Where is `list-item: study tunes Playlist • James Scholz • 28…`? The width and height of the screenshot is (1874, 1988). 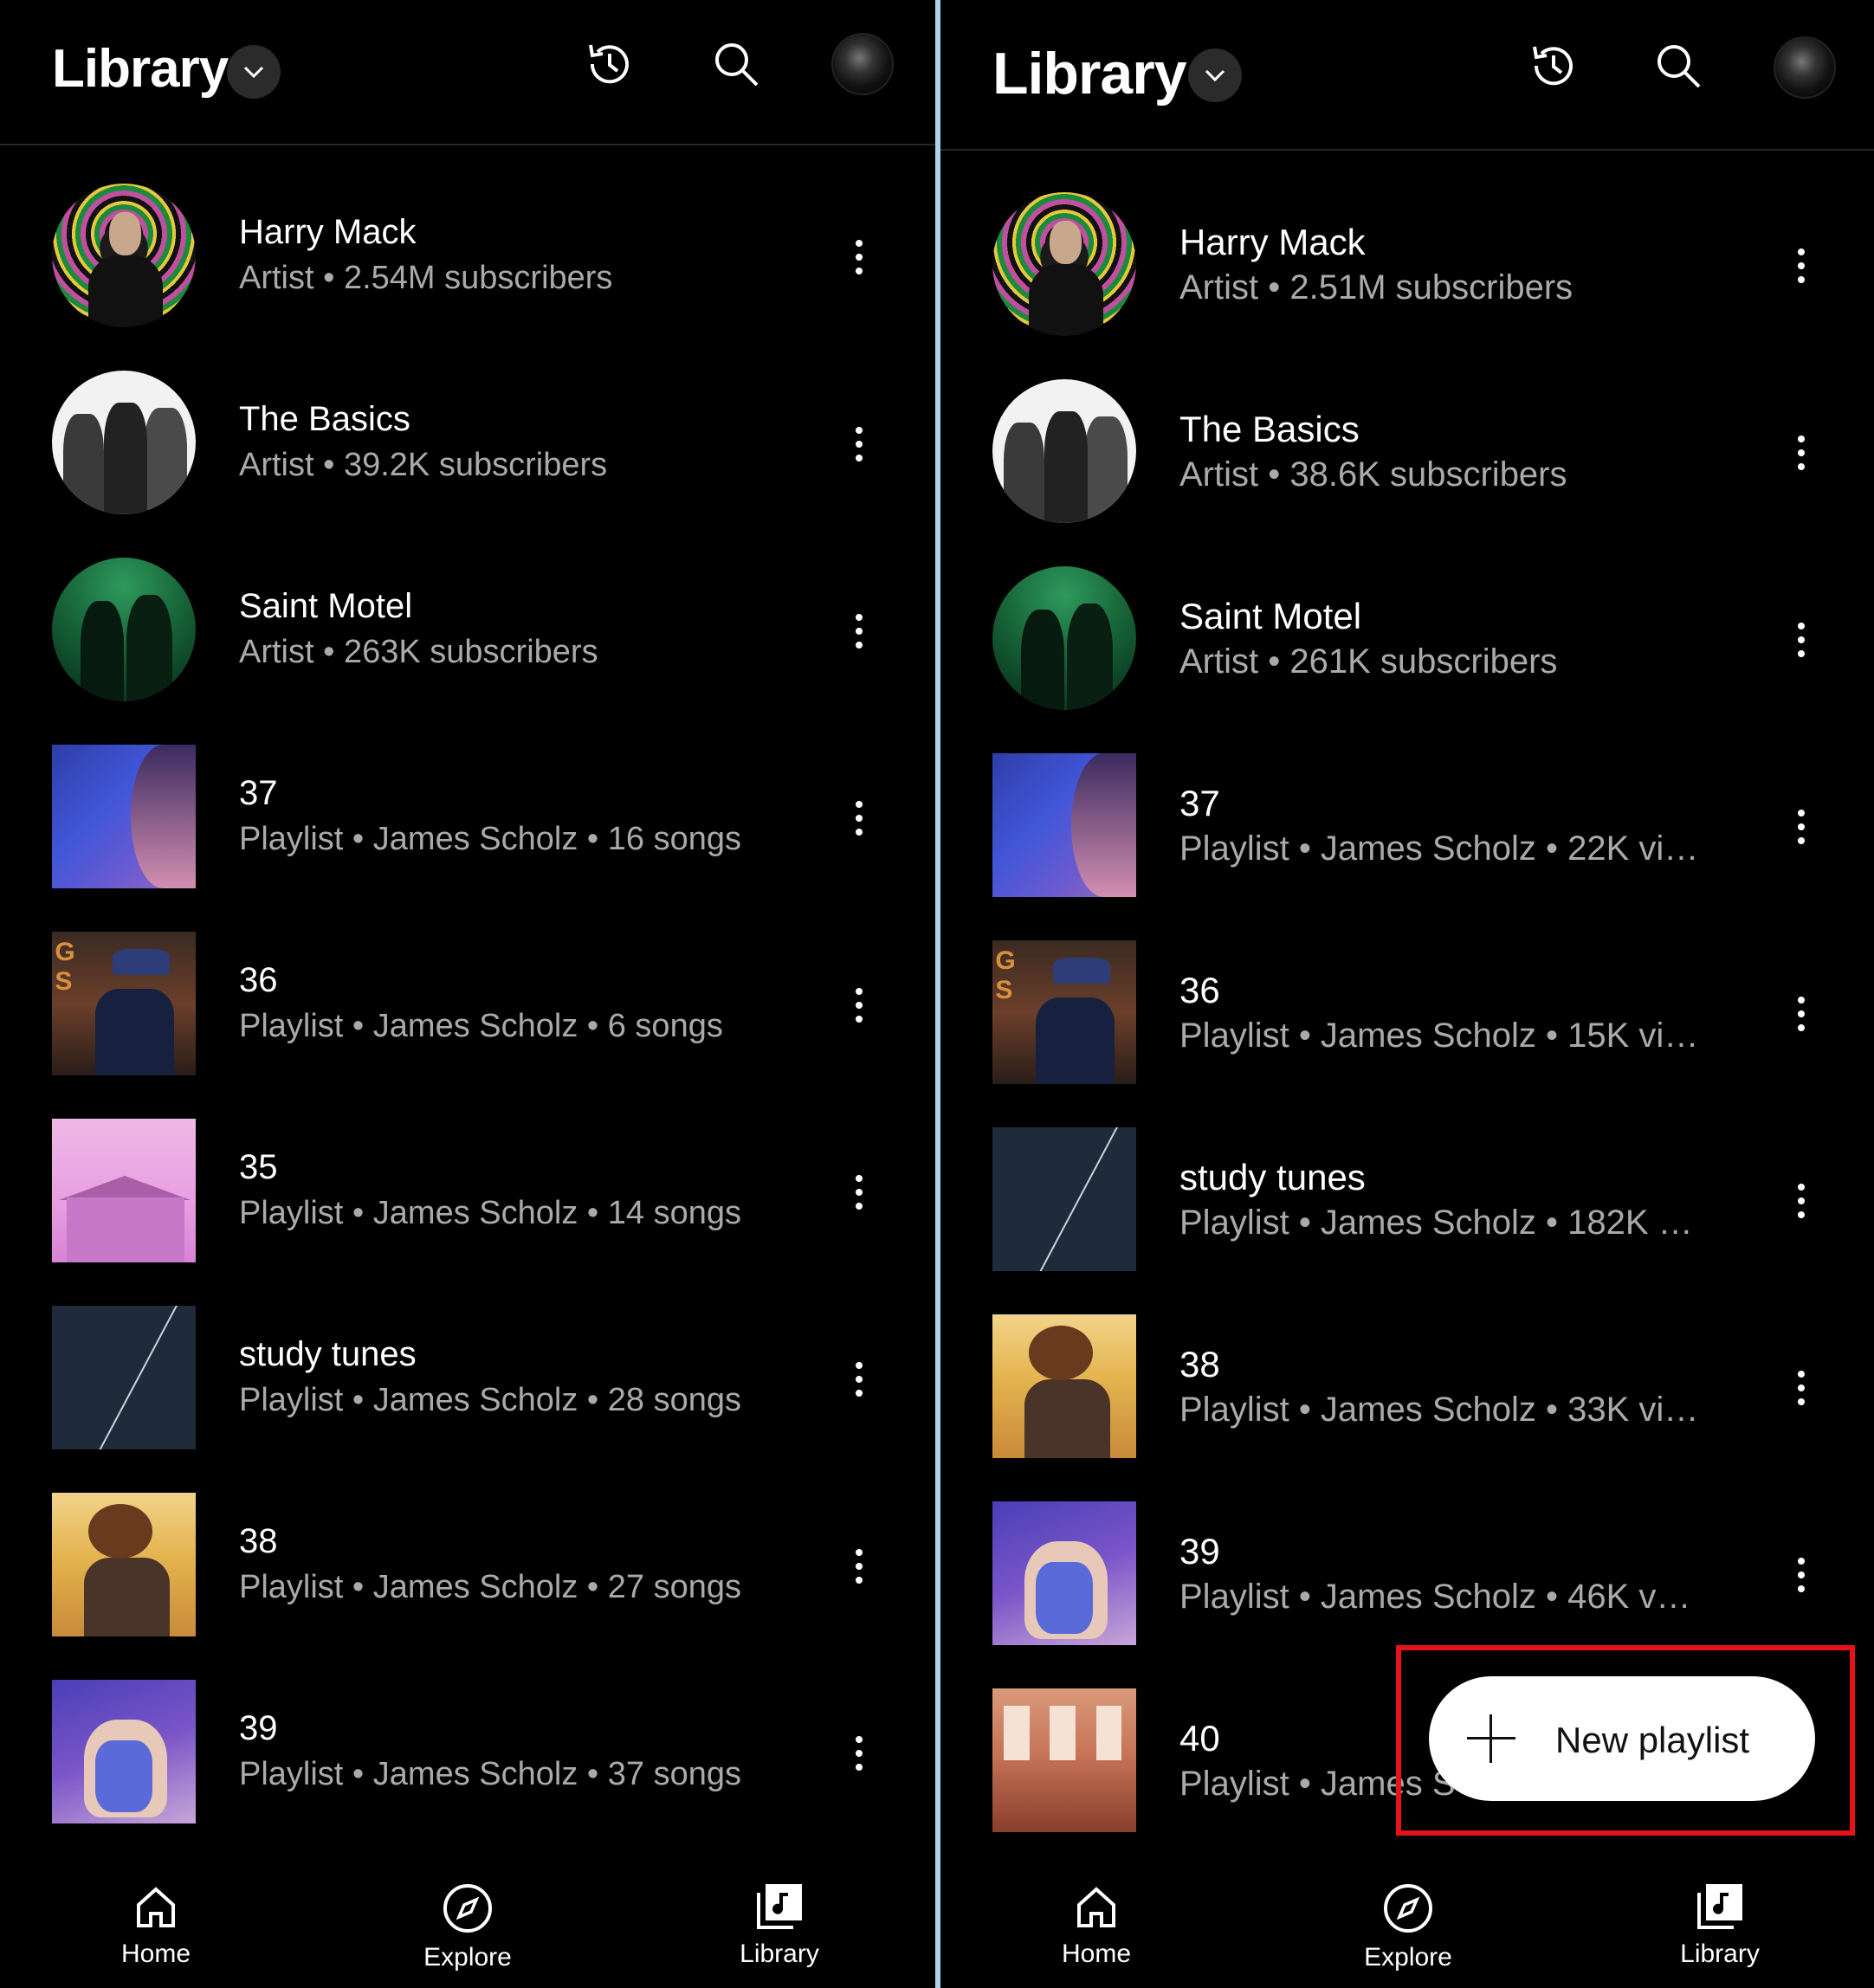 list-item: study tunes Playlist • James Scholz • 28… is located at coordinates (467, 1362).